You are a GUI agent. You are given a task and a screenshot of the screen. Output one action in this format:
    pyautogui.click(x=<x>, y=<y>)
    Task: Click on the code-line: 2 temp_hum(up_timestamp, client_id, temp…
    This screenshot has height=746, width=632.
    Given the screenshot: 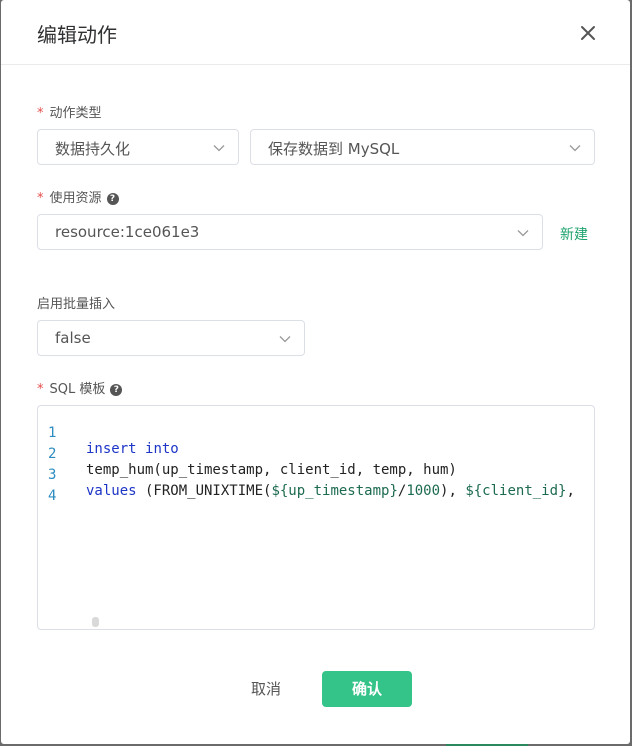 What is the action you would take?
    pyautogui.click(x=316, y=454)
    